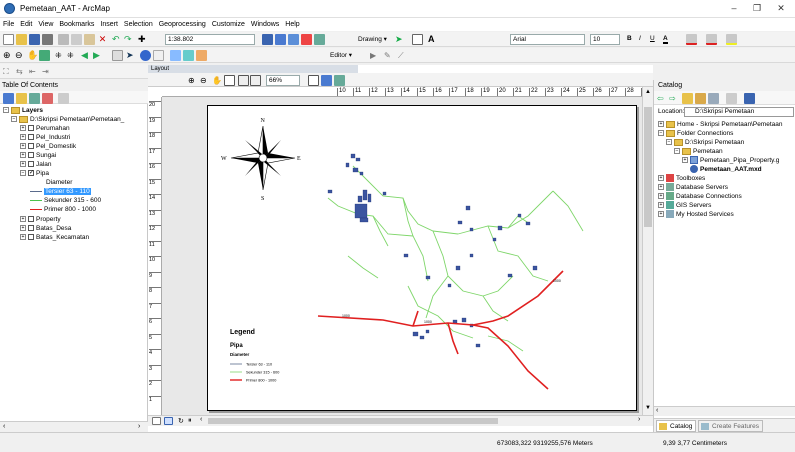 This screenshot has width=795, height=452. I want to click on hyperlink-icon, so click(201, 55).